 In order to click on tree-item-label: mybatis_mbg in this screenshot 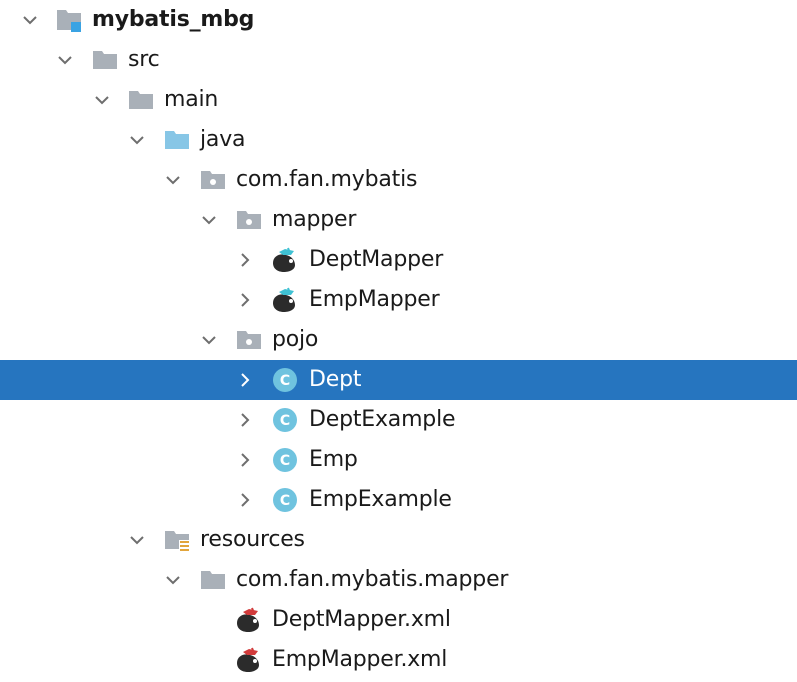, I will do `click(173, 19)`.